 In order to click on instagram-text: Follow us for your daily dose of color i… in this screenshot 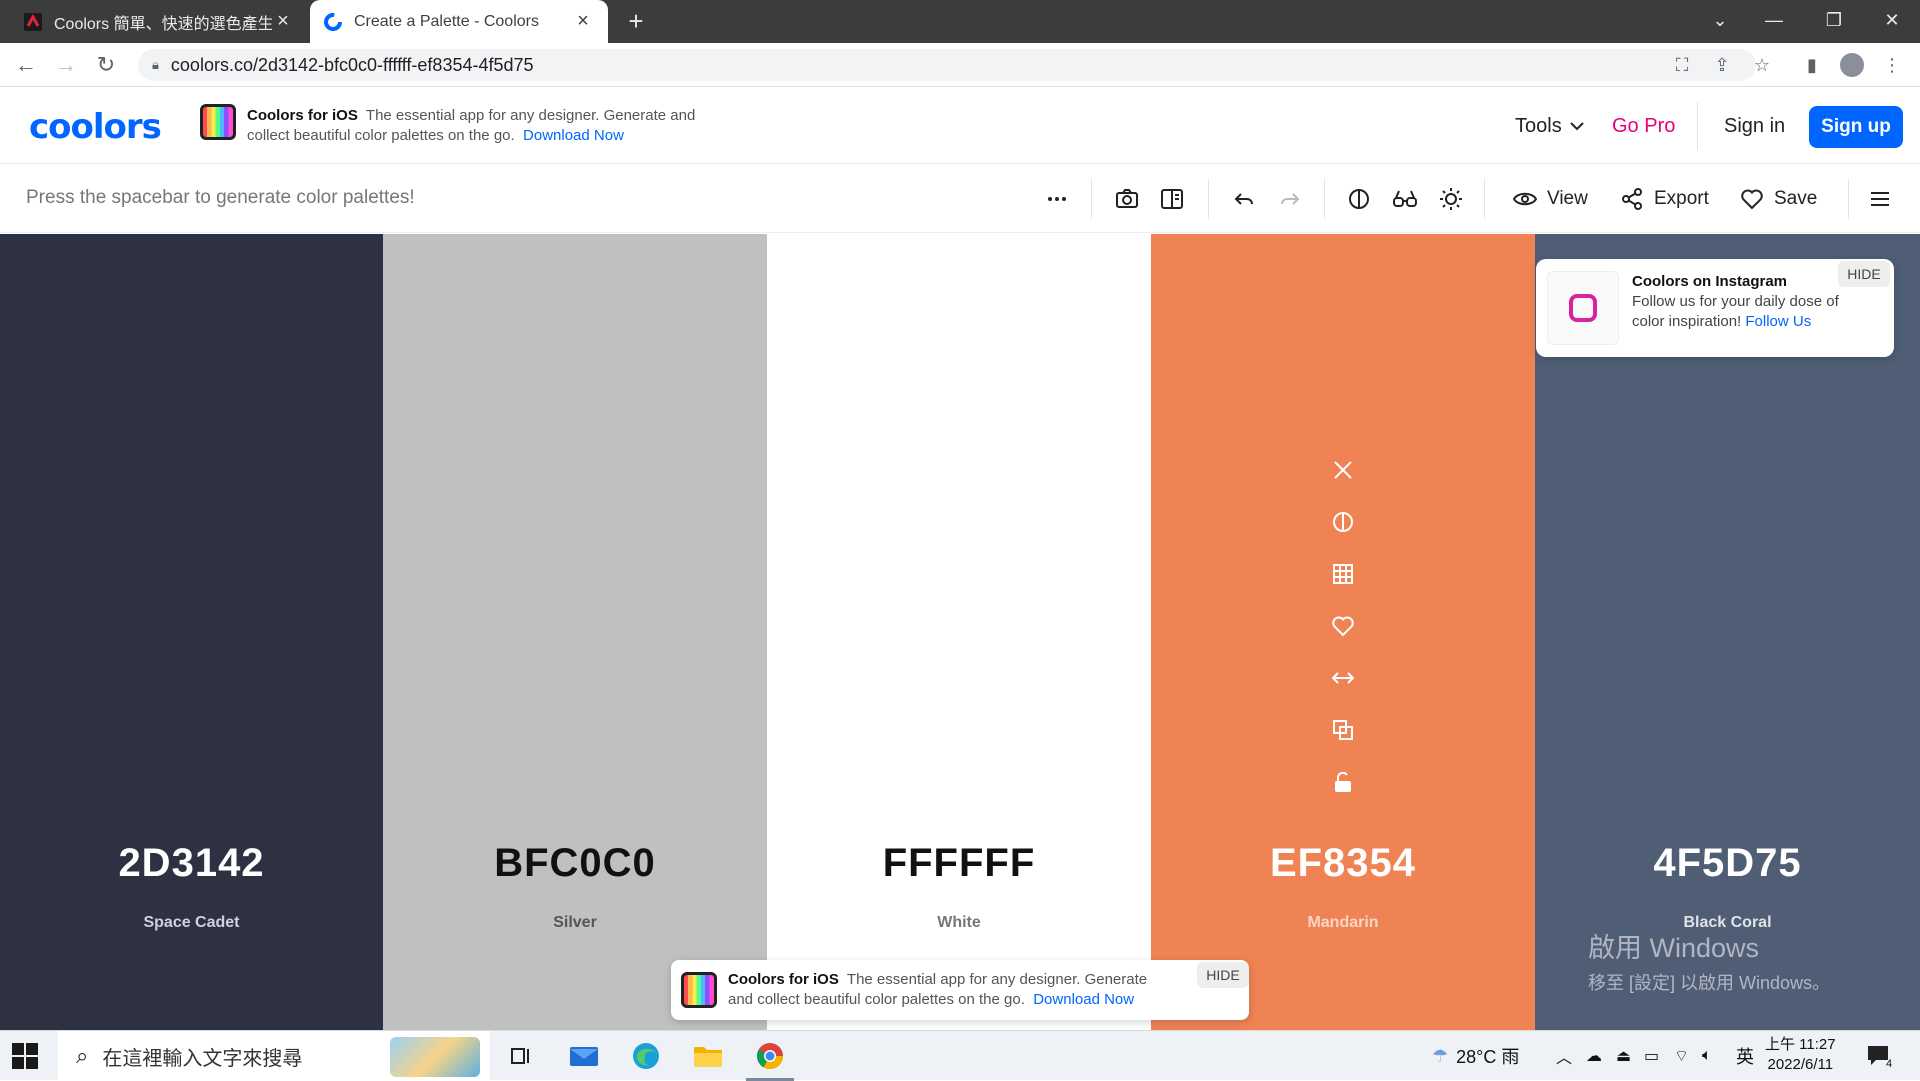, I will do `click(1752, 312)`.